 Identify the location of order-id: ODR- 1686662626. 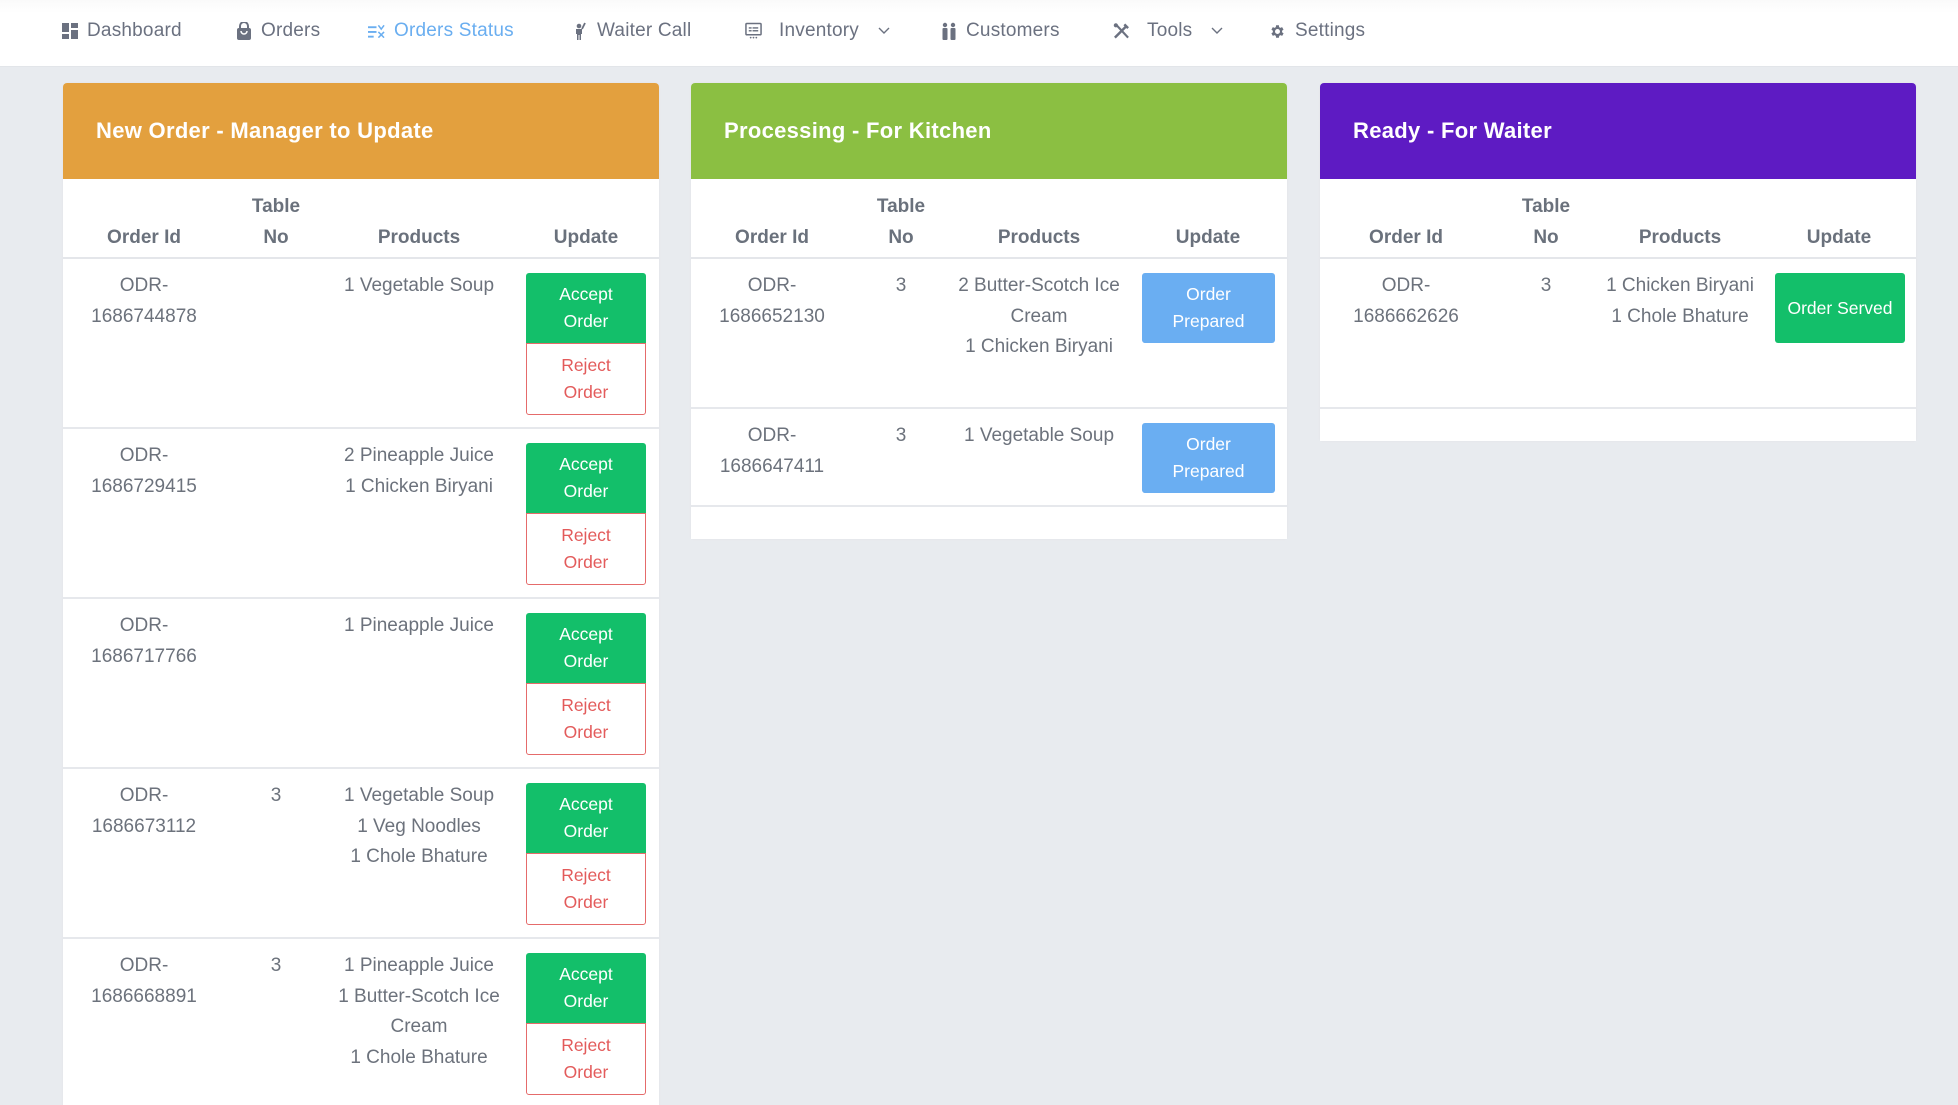
(1406, 301).